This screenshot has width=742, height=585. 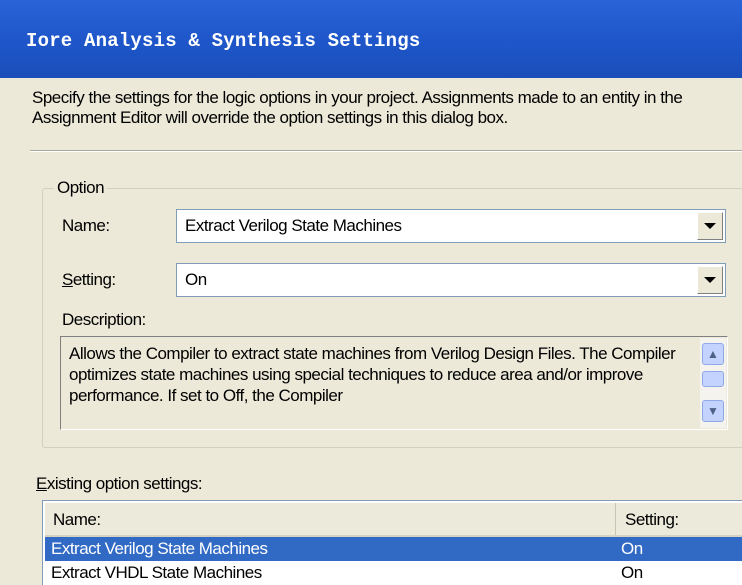 I want to click on chevron-down-icon: ▼, so click(x=713, y=411).